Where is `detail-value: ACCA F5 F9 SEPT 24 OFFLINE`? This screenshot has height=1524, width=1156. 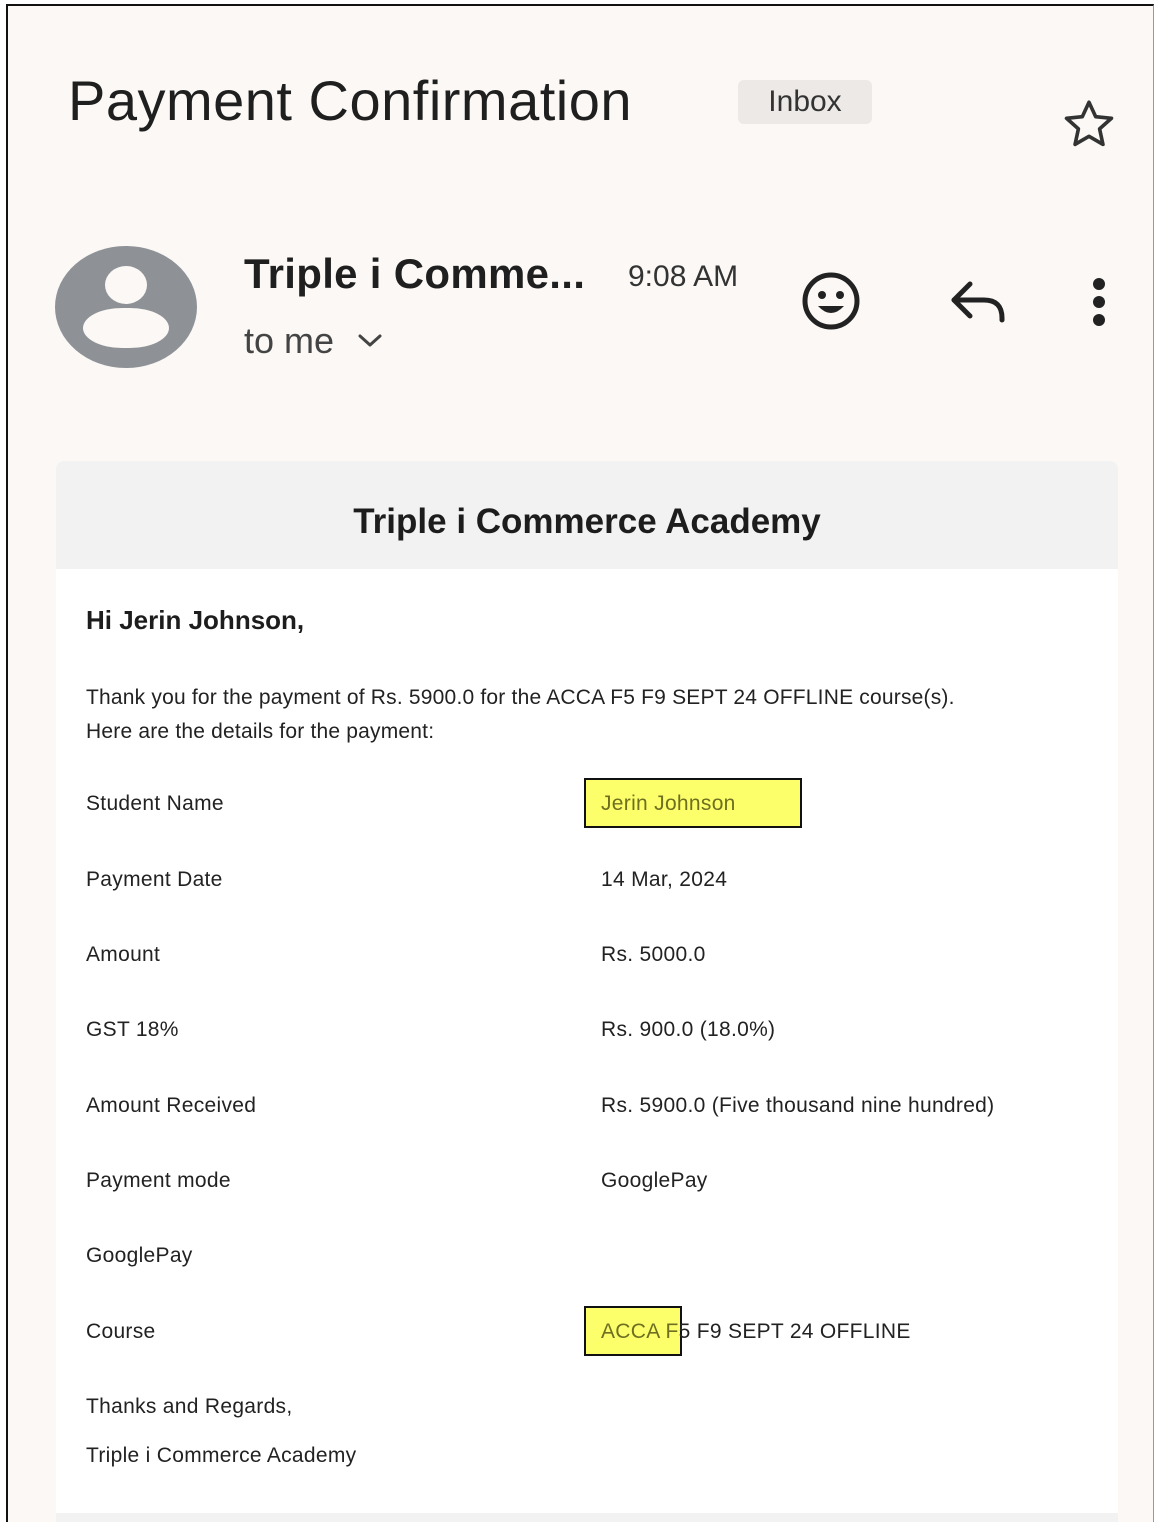 detail-value: ACCA F5 F9 SEPT 24 OFFLINE is located at coordinates (756, 1332).